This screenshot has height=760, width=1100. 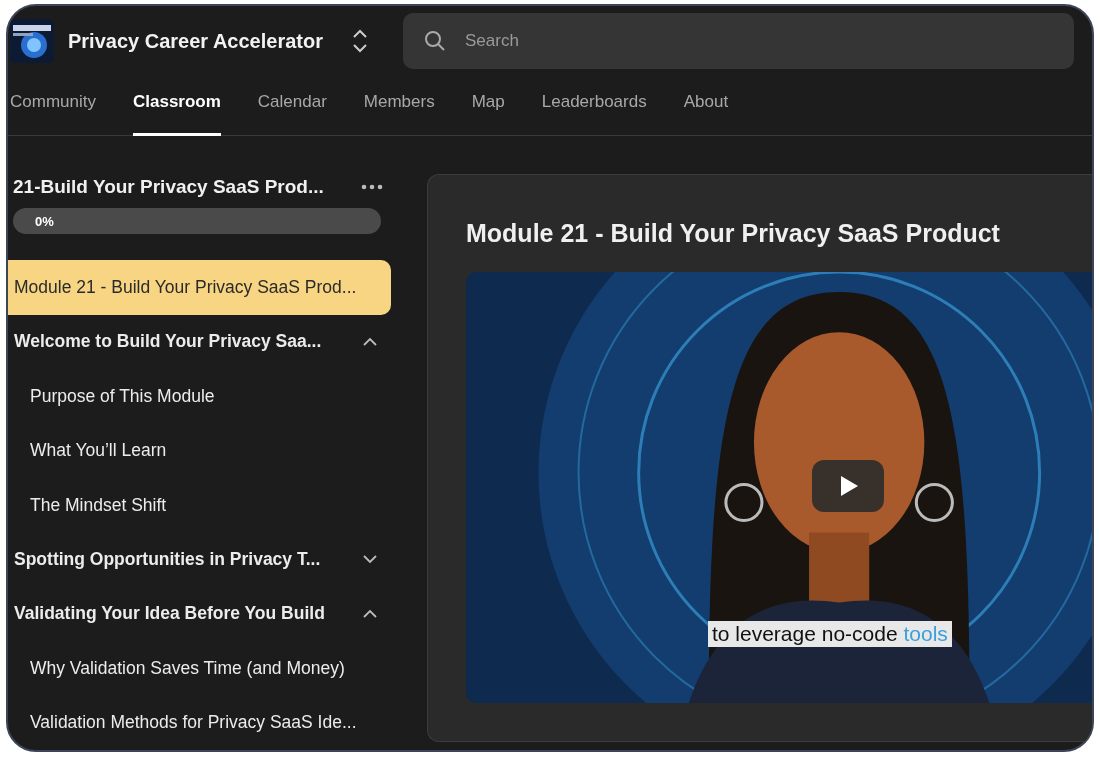 What do you see at coordinates (44, 221) in the screenshot?
I see `progress-reading: 0%` at bounding box center [44, 221].